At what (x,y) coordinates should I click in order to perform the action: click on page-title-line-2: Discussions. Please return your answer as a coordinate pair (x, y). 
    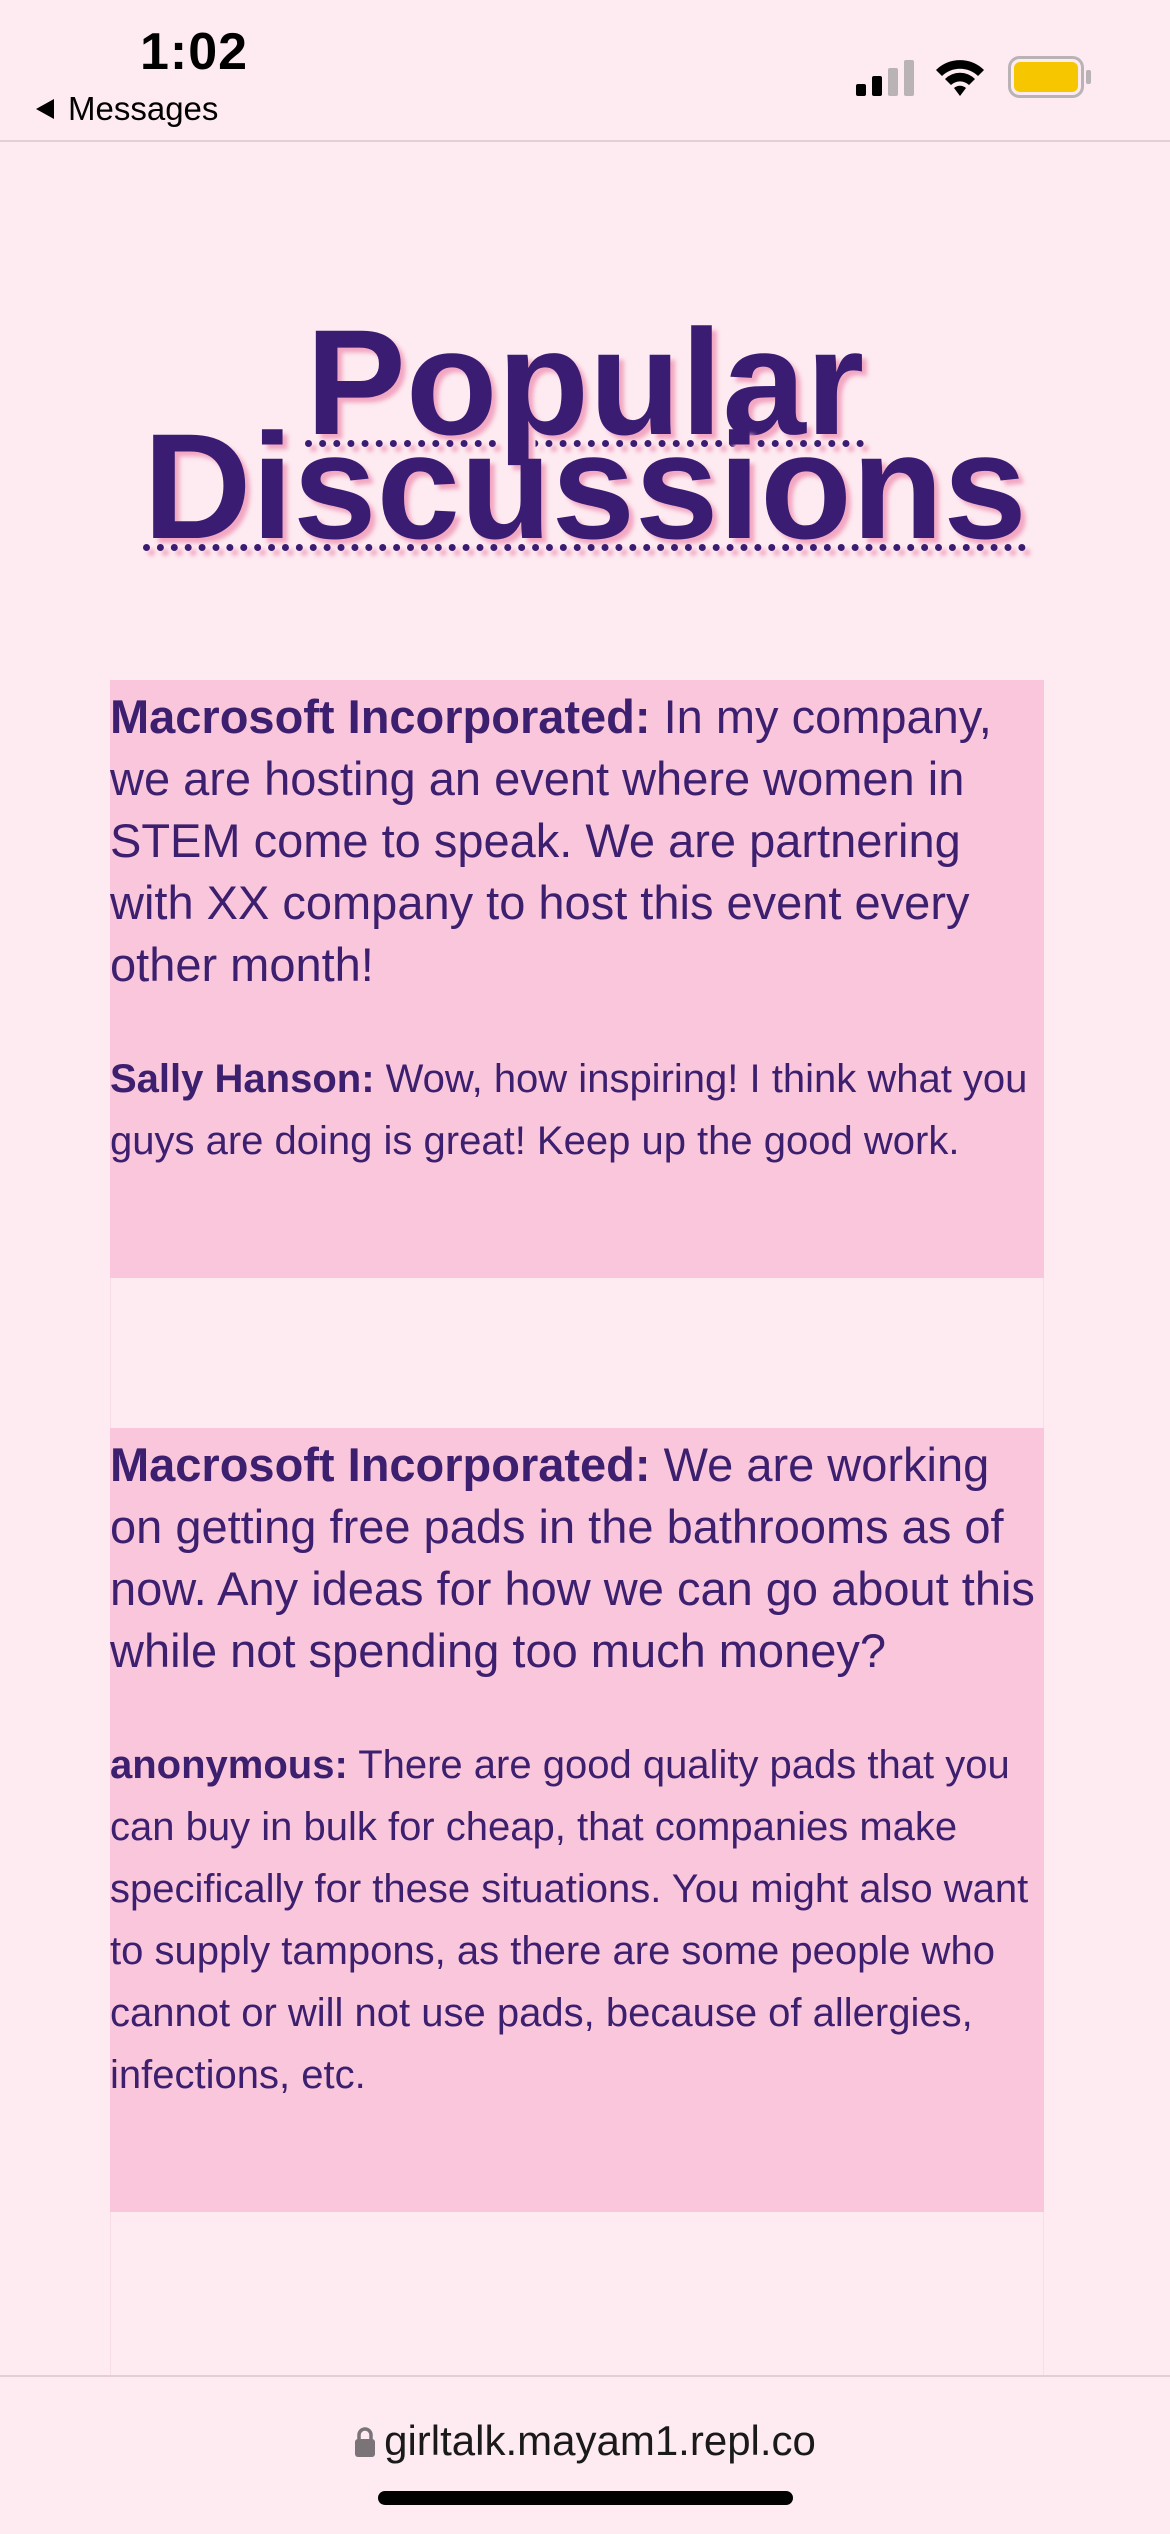
    Looking at the image, I should click on (585, 486).